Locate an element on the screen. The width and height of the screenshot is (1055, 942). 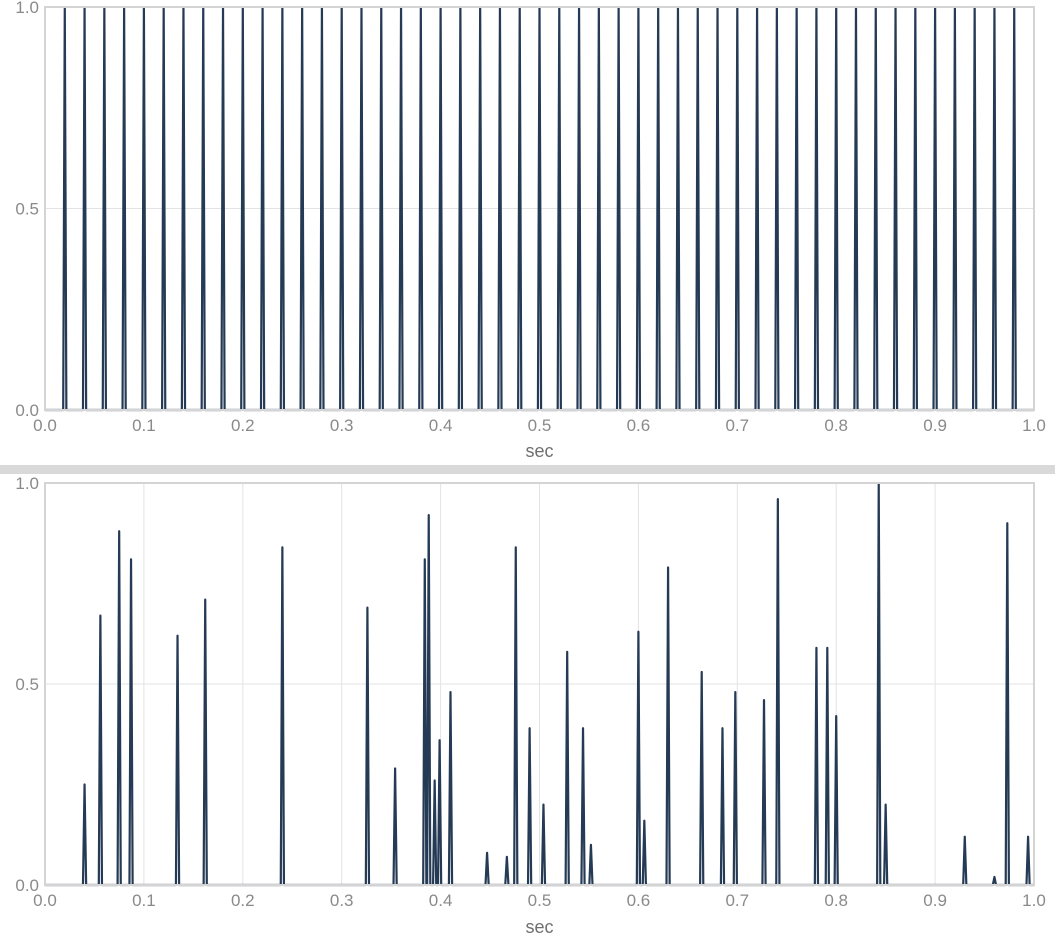
panel-separator is located at coordinates (527, 469).